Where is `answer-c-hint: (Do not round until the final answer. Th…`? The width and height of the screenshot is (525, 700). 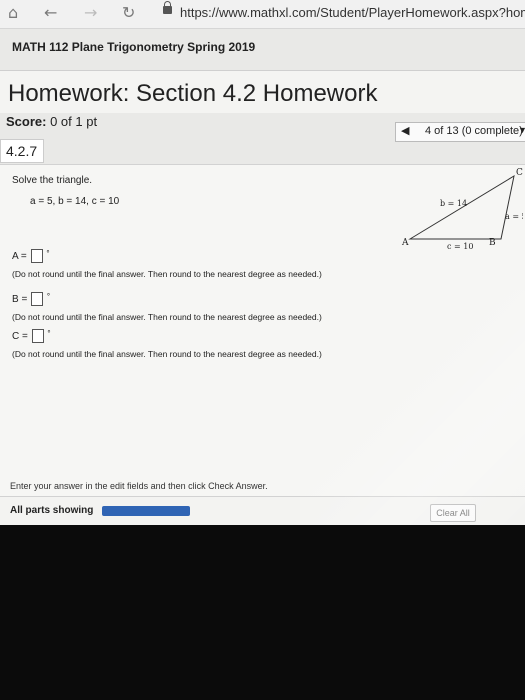 answer-c-hint: (Do not round until the final answer. Th… is located at coordinates (167, 354).